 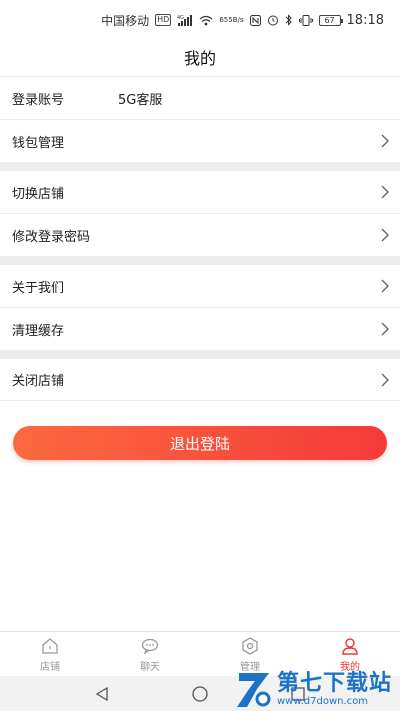 I want to click on alarm-icon, so click(x=273, y=20).